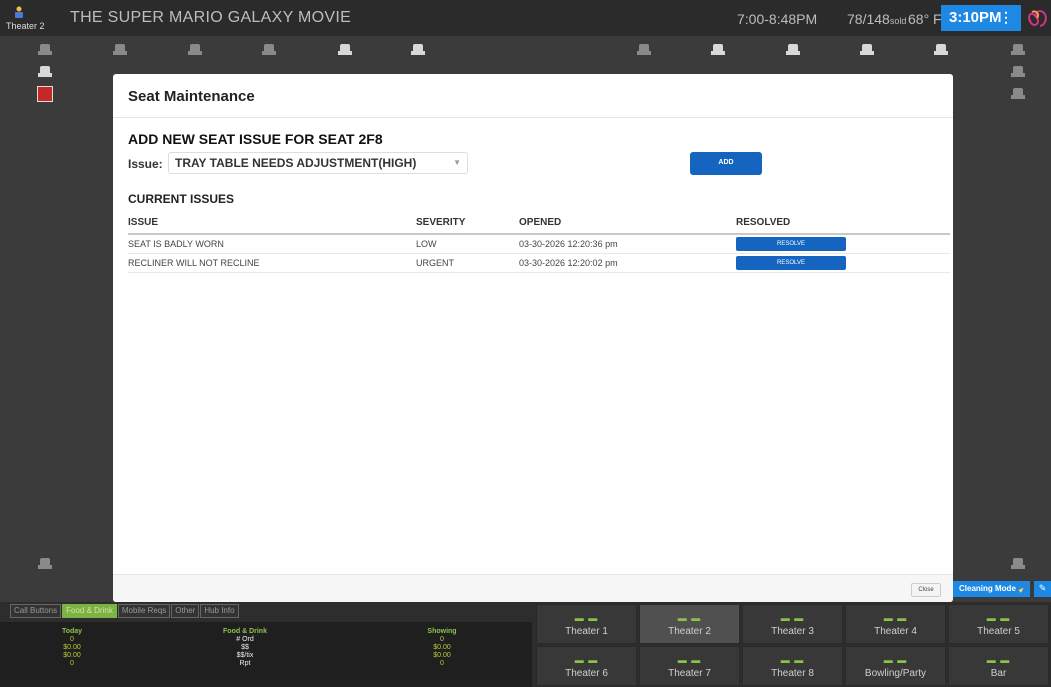 The image size is (1051, 687). Describe the element at coordinates (792, 673) in the screenshot. I see `theater-name: Theater 8` at that location.